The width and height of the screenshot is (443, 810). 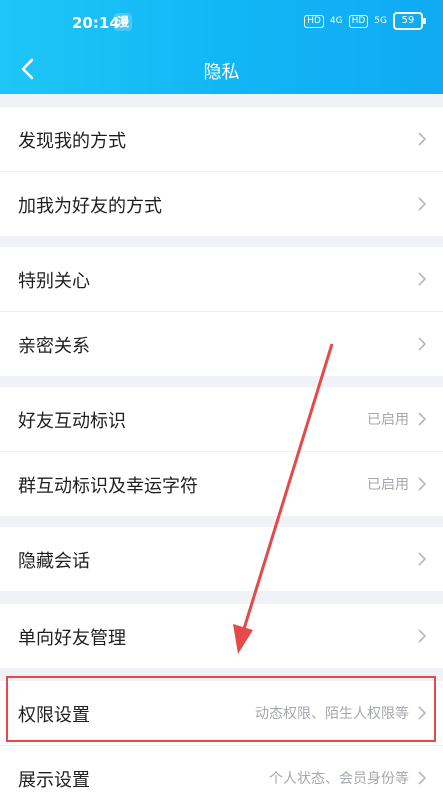 I want to click on nav-bar: 隐私, so click(x=221, y=69).